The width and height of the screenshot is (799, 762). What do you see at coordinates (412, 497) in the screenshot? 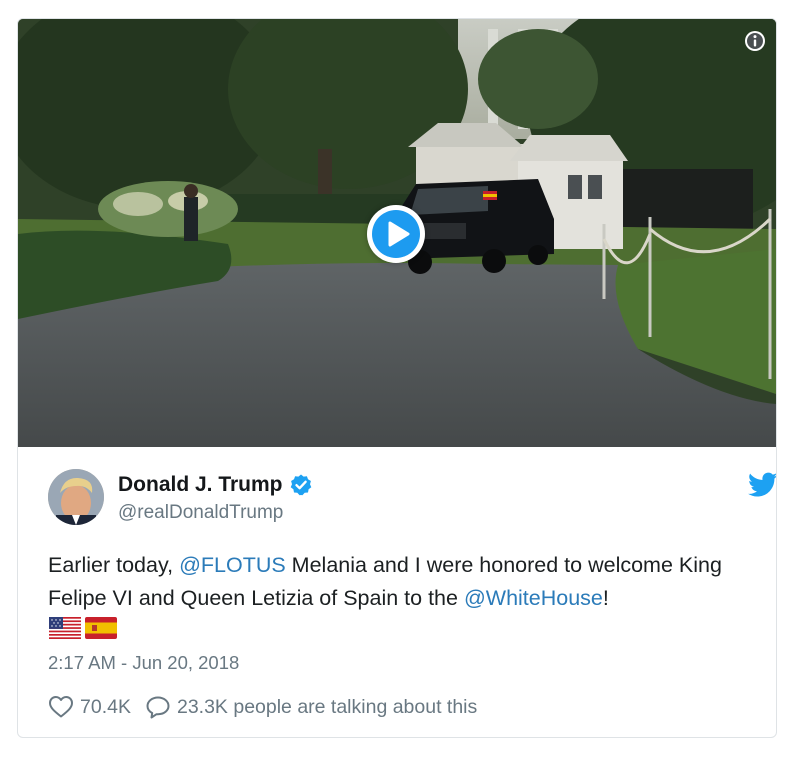
I see `tweet-author: Donald J. Trump @realDonaldTrump` at bounding box center [412, 497].